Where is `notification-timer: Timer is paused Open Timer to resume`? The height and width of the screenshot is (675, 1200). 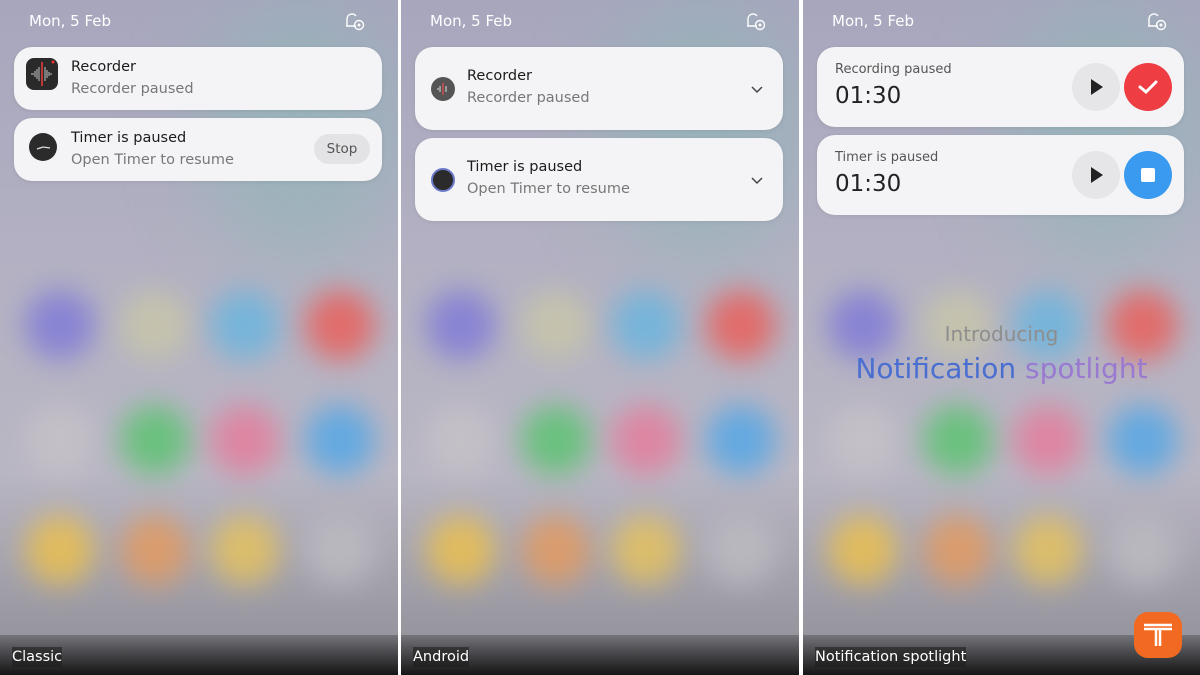 notification-timer: Timer is paused Open Timer to resume is located at coordinates (599, 179).